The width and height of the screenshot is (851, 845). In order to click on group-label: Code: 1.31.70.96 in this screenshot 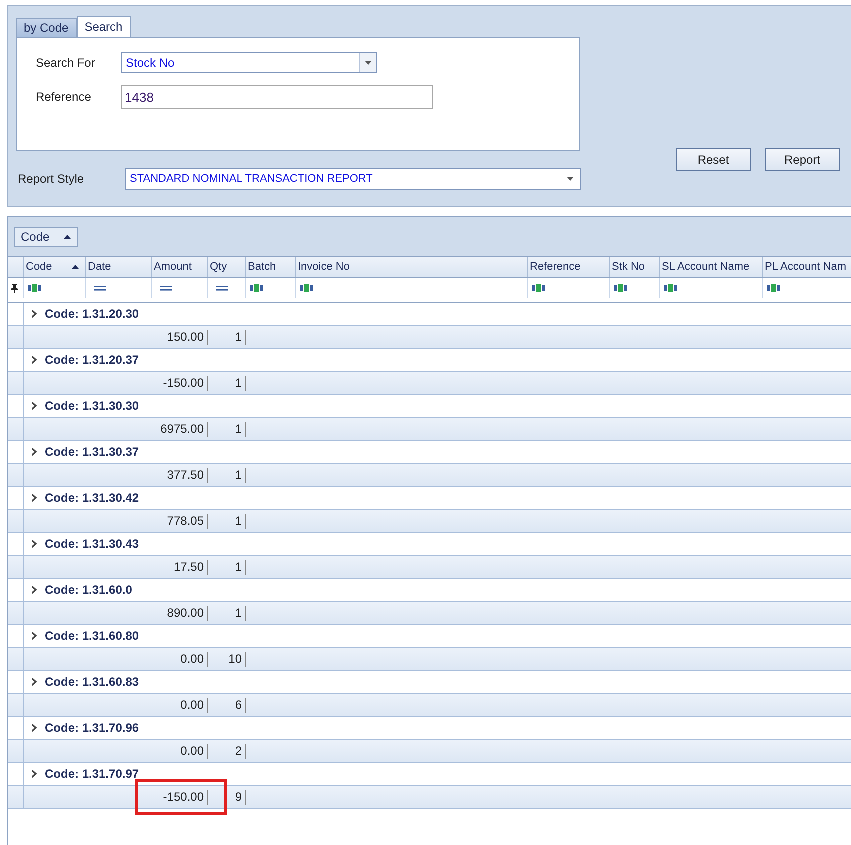, I will do `click(92, 728)`.